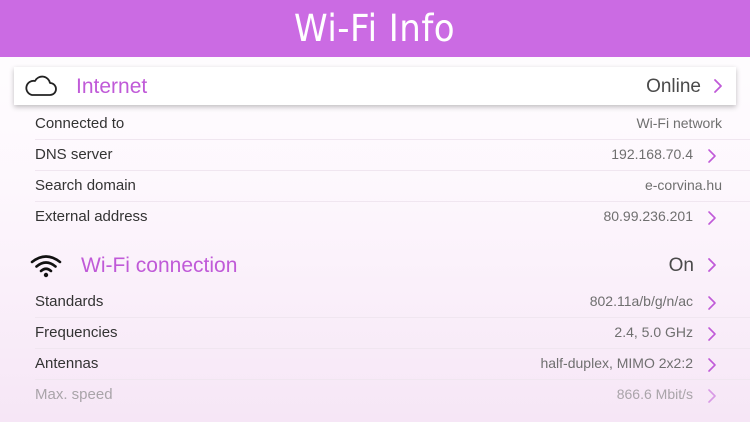  What do you see at coordinates (616, 363) in the screenshot?
I see `row-value: half-duplex, MIMO 2x2:2` at bounding box center [616, 363].